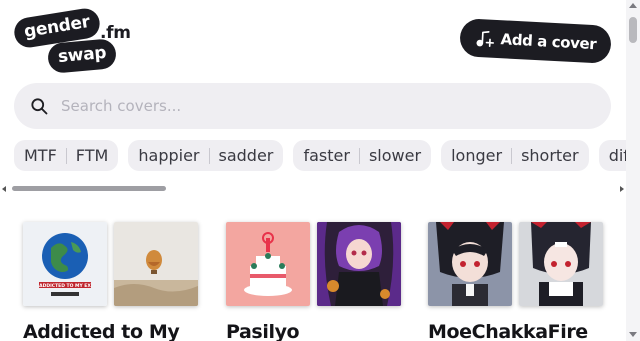 This screenshot has height=341, width=640. What do you see at coordinates (101, 331) in the screenshot?
I see `card-title: Addicted to My` at bounding box center [101, 331].